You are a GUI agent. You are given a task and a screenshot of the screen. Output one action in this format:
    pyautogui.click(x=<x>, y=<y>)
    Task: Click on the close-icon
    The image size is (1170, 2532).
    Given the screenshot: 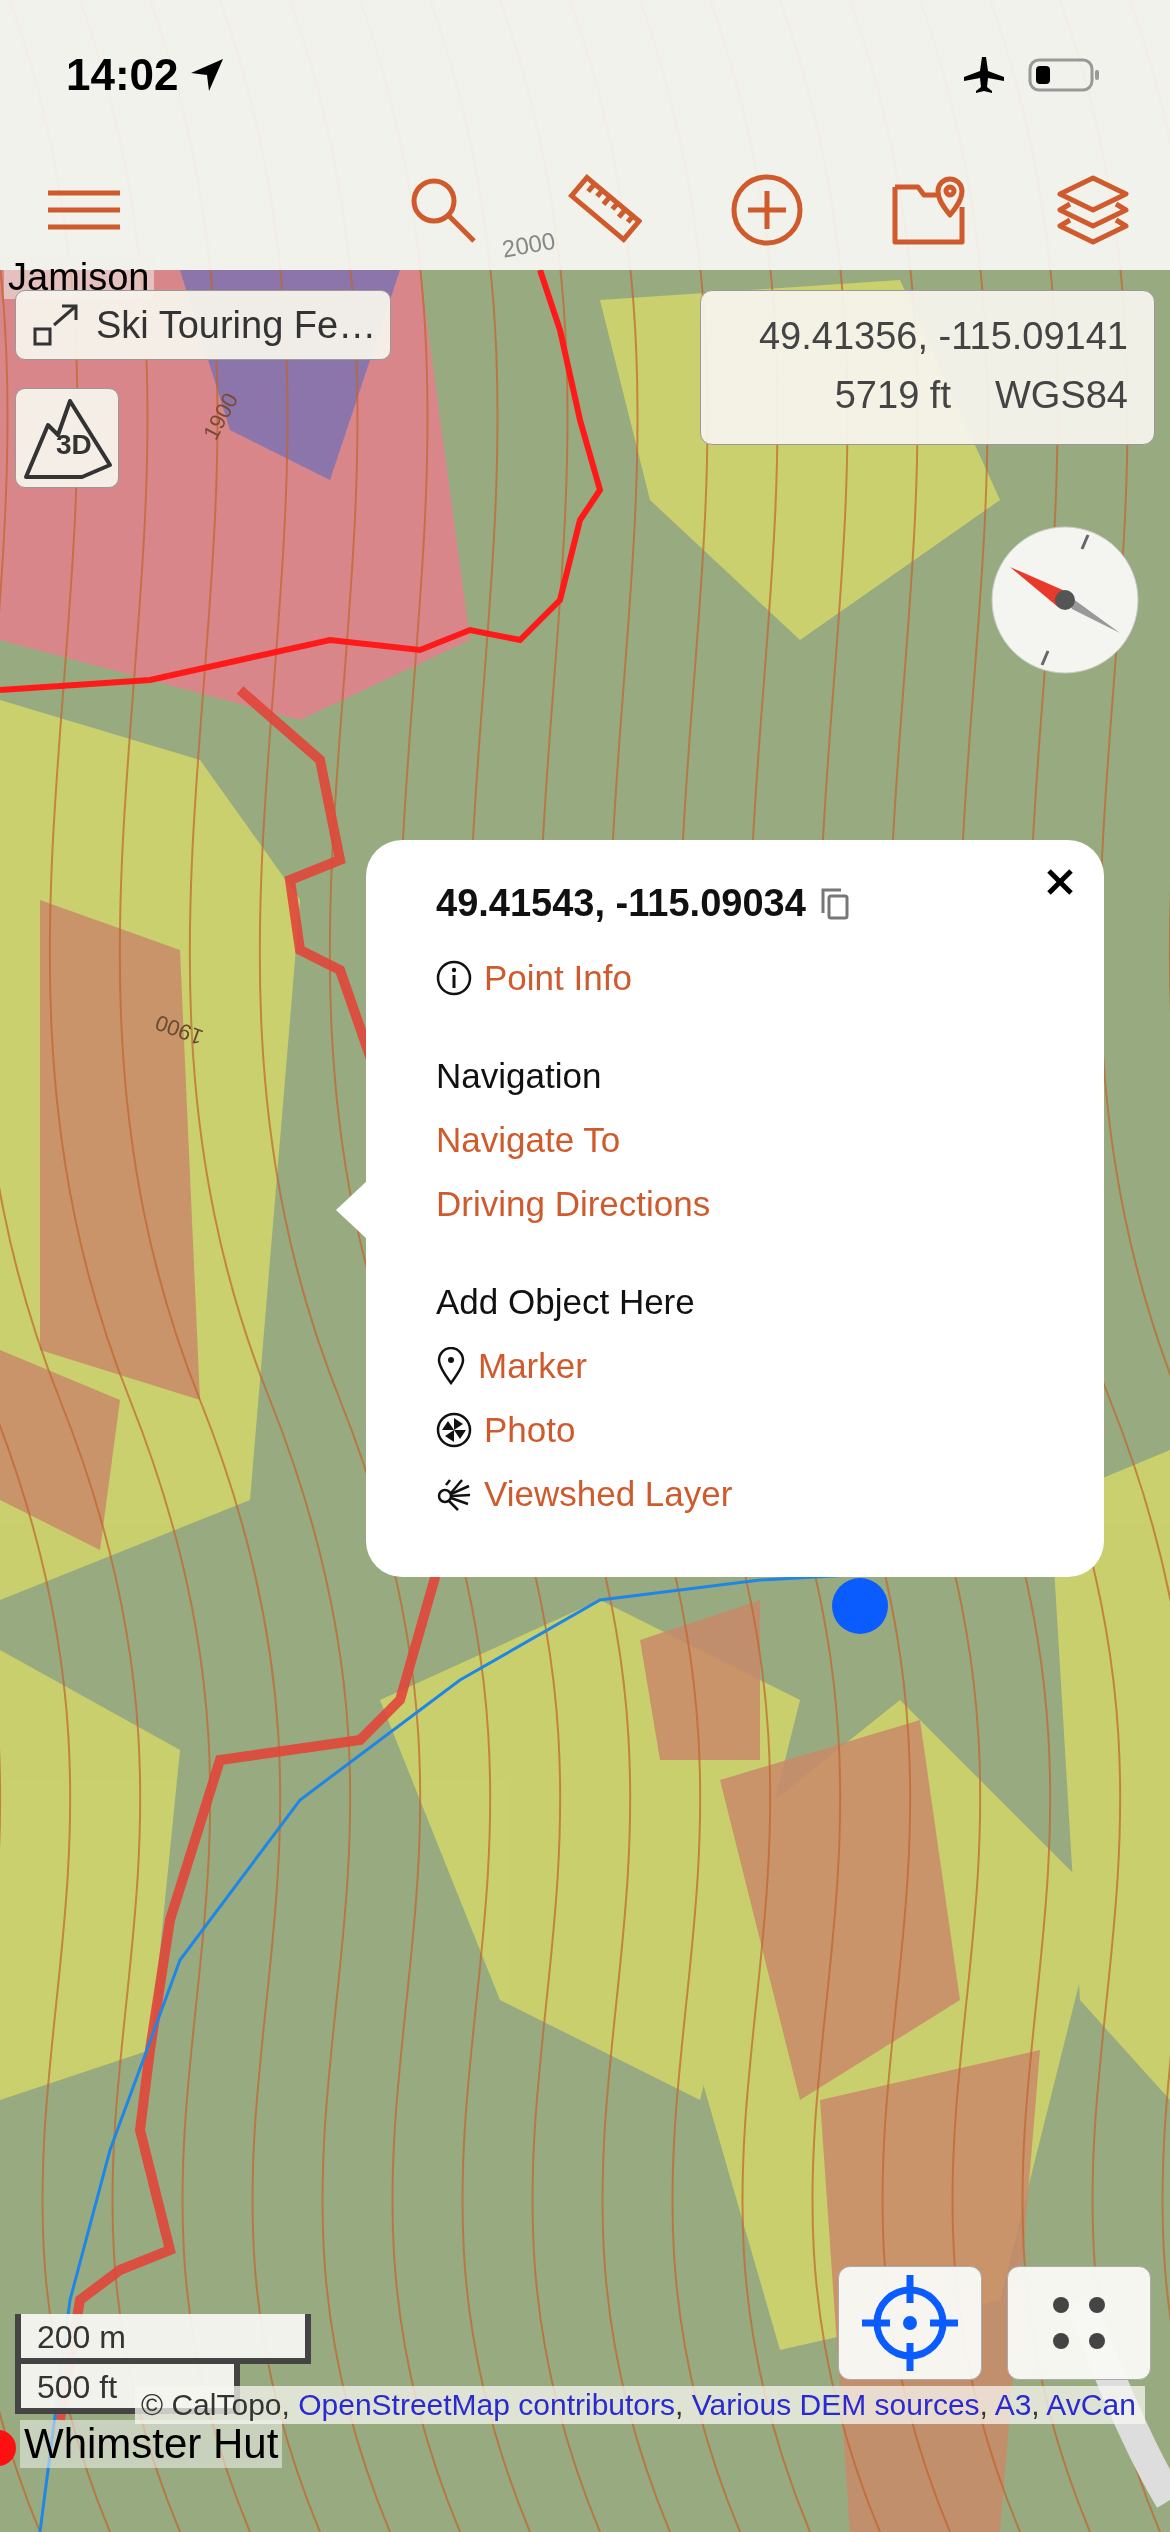 What is the action you would take?
    pyautogui.click(x=1060, y=882)
    